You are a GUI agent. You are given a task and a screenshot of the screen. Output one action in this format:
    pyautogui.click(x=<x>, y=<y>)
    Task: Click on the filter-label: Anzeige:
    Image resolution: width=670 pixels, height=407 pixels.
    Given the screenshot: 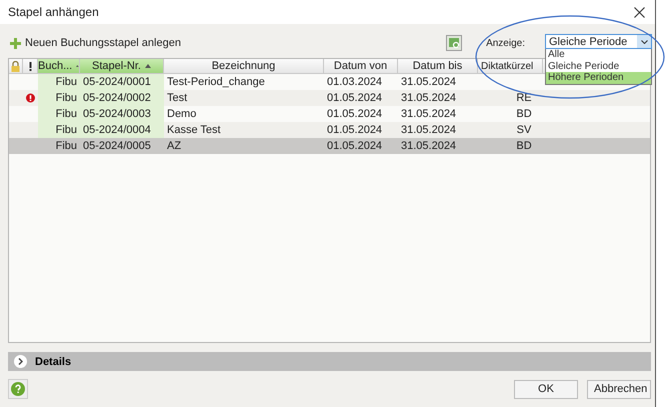 What is the action you would take?
    pyautogui.click(x=505, y=43)
    